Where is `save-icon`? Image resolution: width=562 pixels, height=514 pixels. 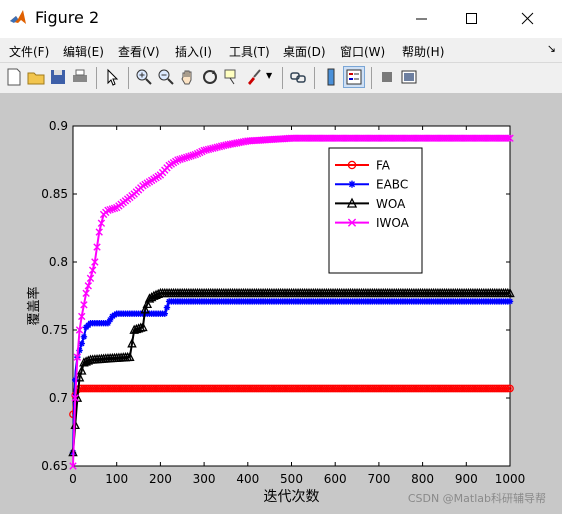 save-icon is located at coordinates (58, 77).